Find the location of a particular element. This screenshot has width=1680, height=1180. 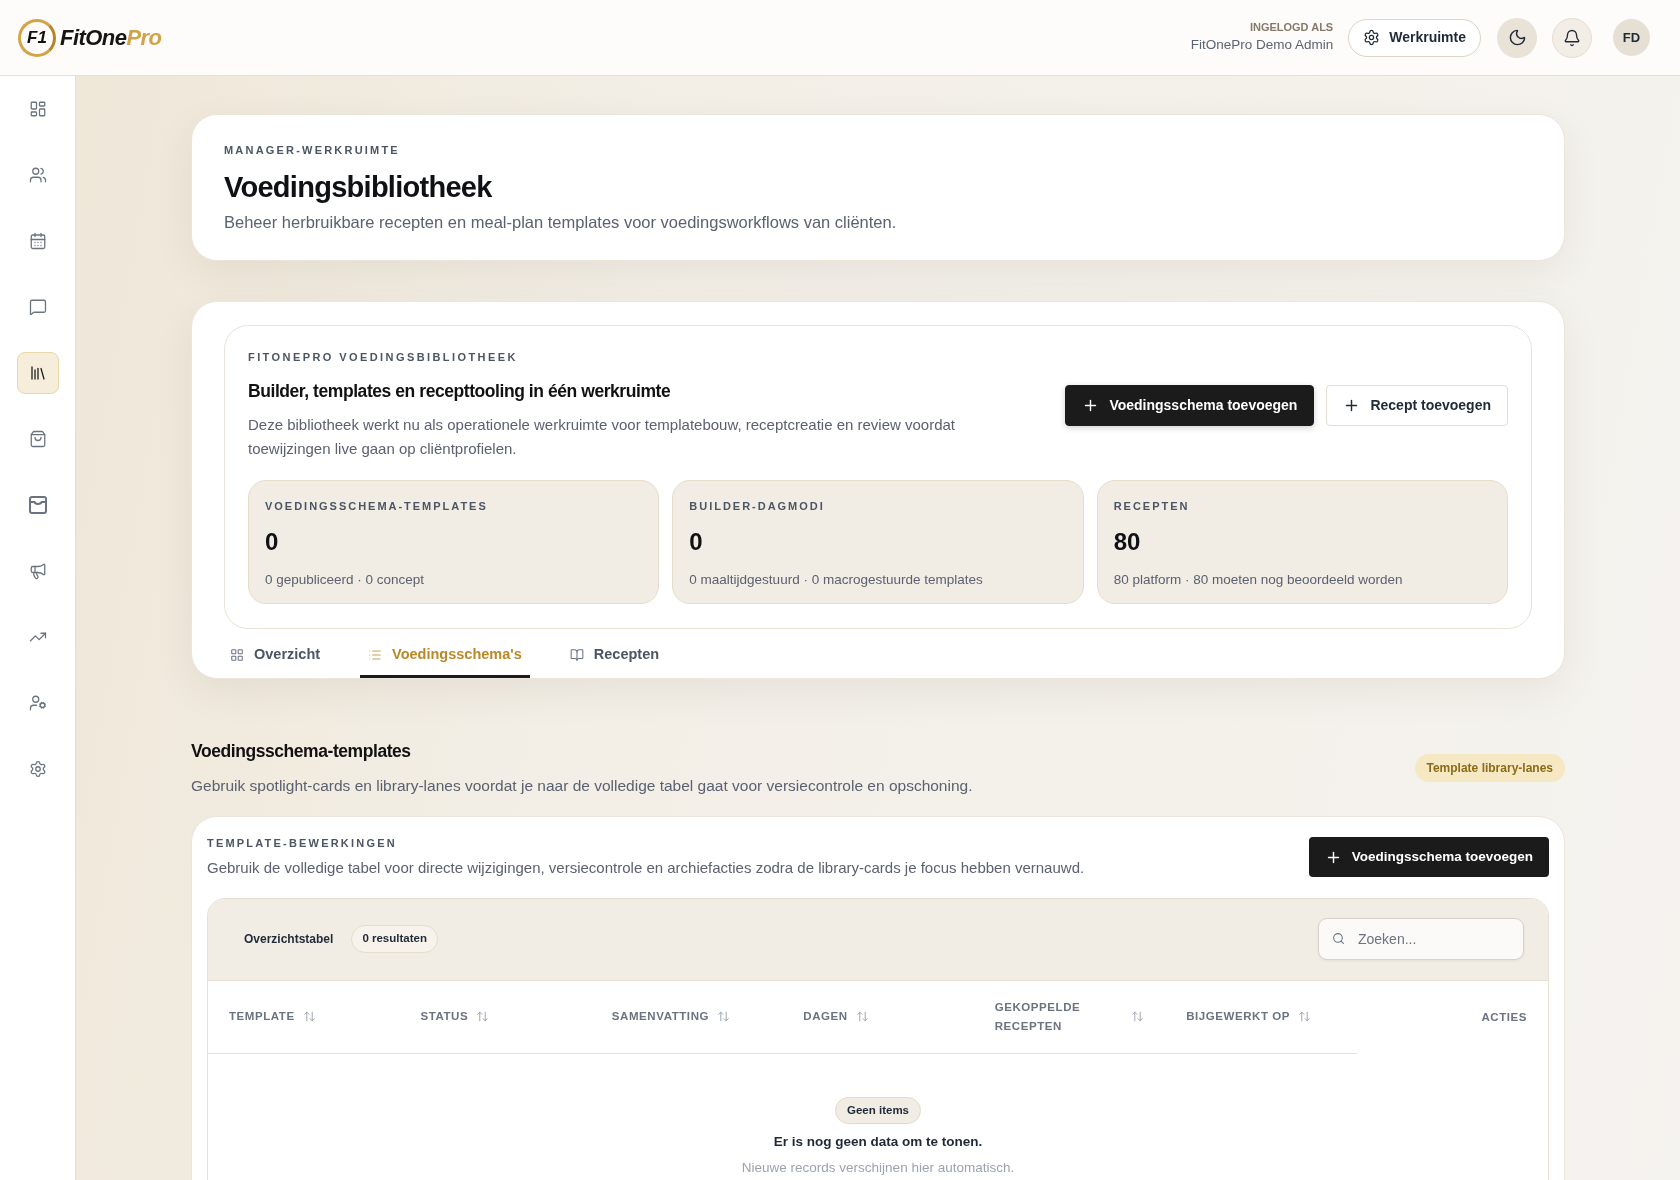

table-title: Overzichtstabel is located at coordinates (289, 939).